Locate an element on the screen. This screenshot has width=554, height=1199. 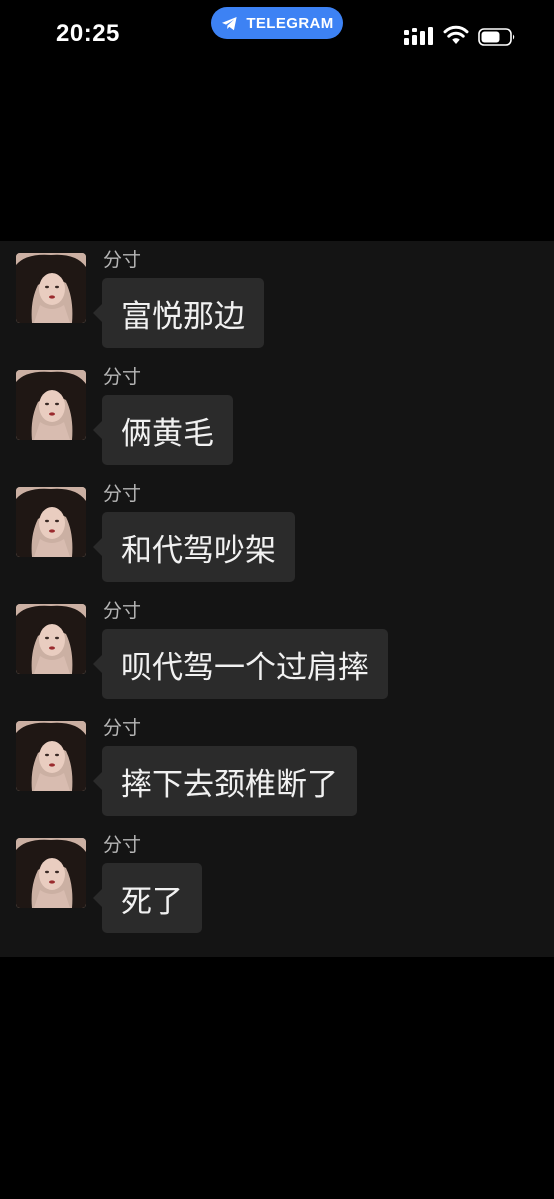
message-bubble: 富悦那边 is located at coordinates (178, 313).